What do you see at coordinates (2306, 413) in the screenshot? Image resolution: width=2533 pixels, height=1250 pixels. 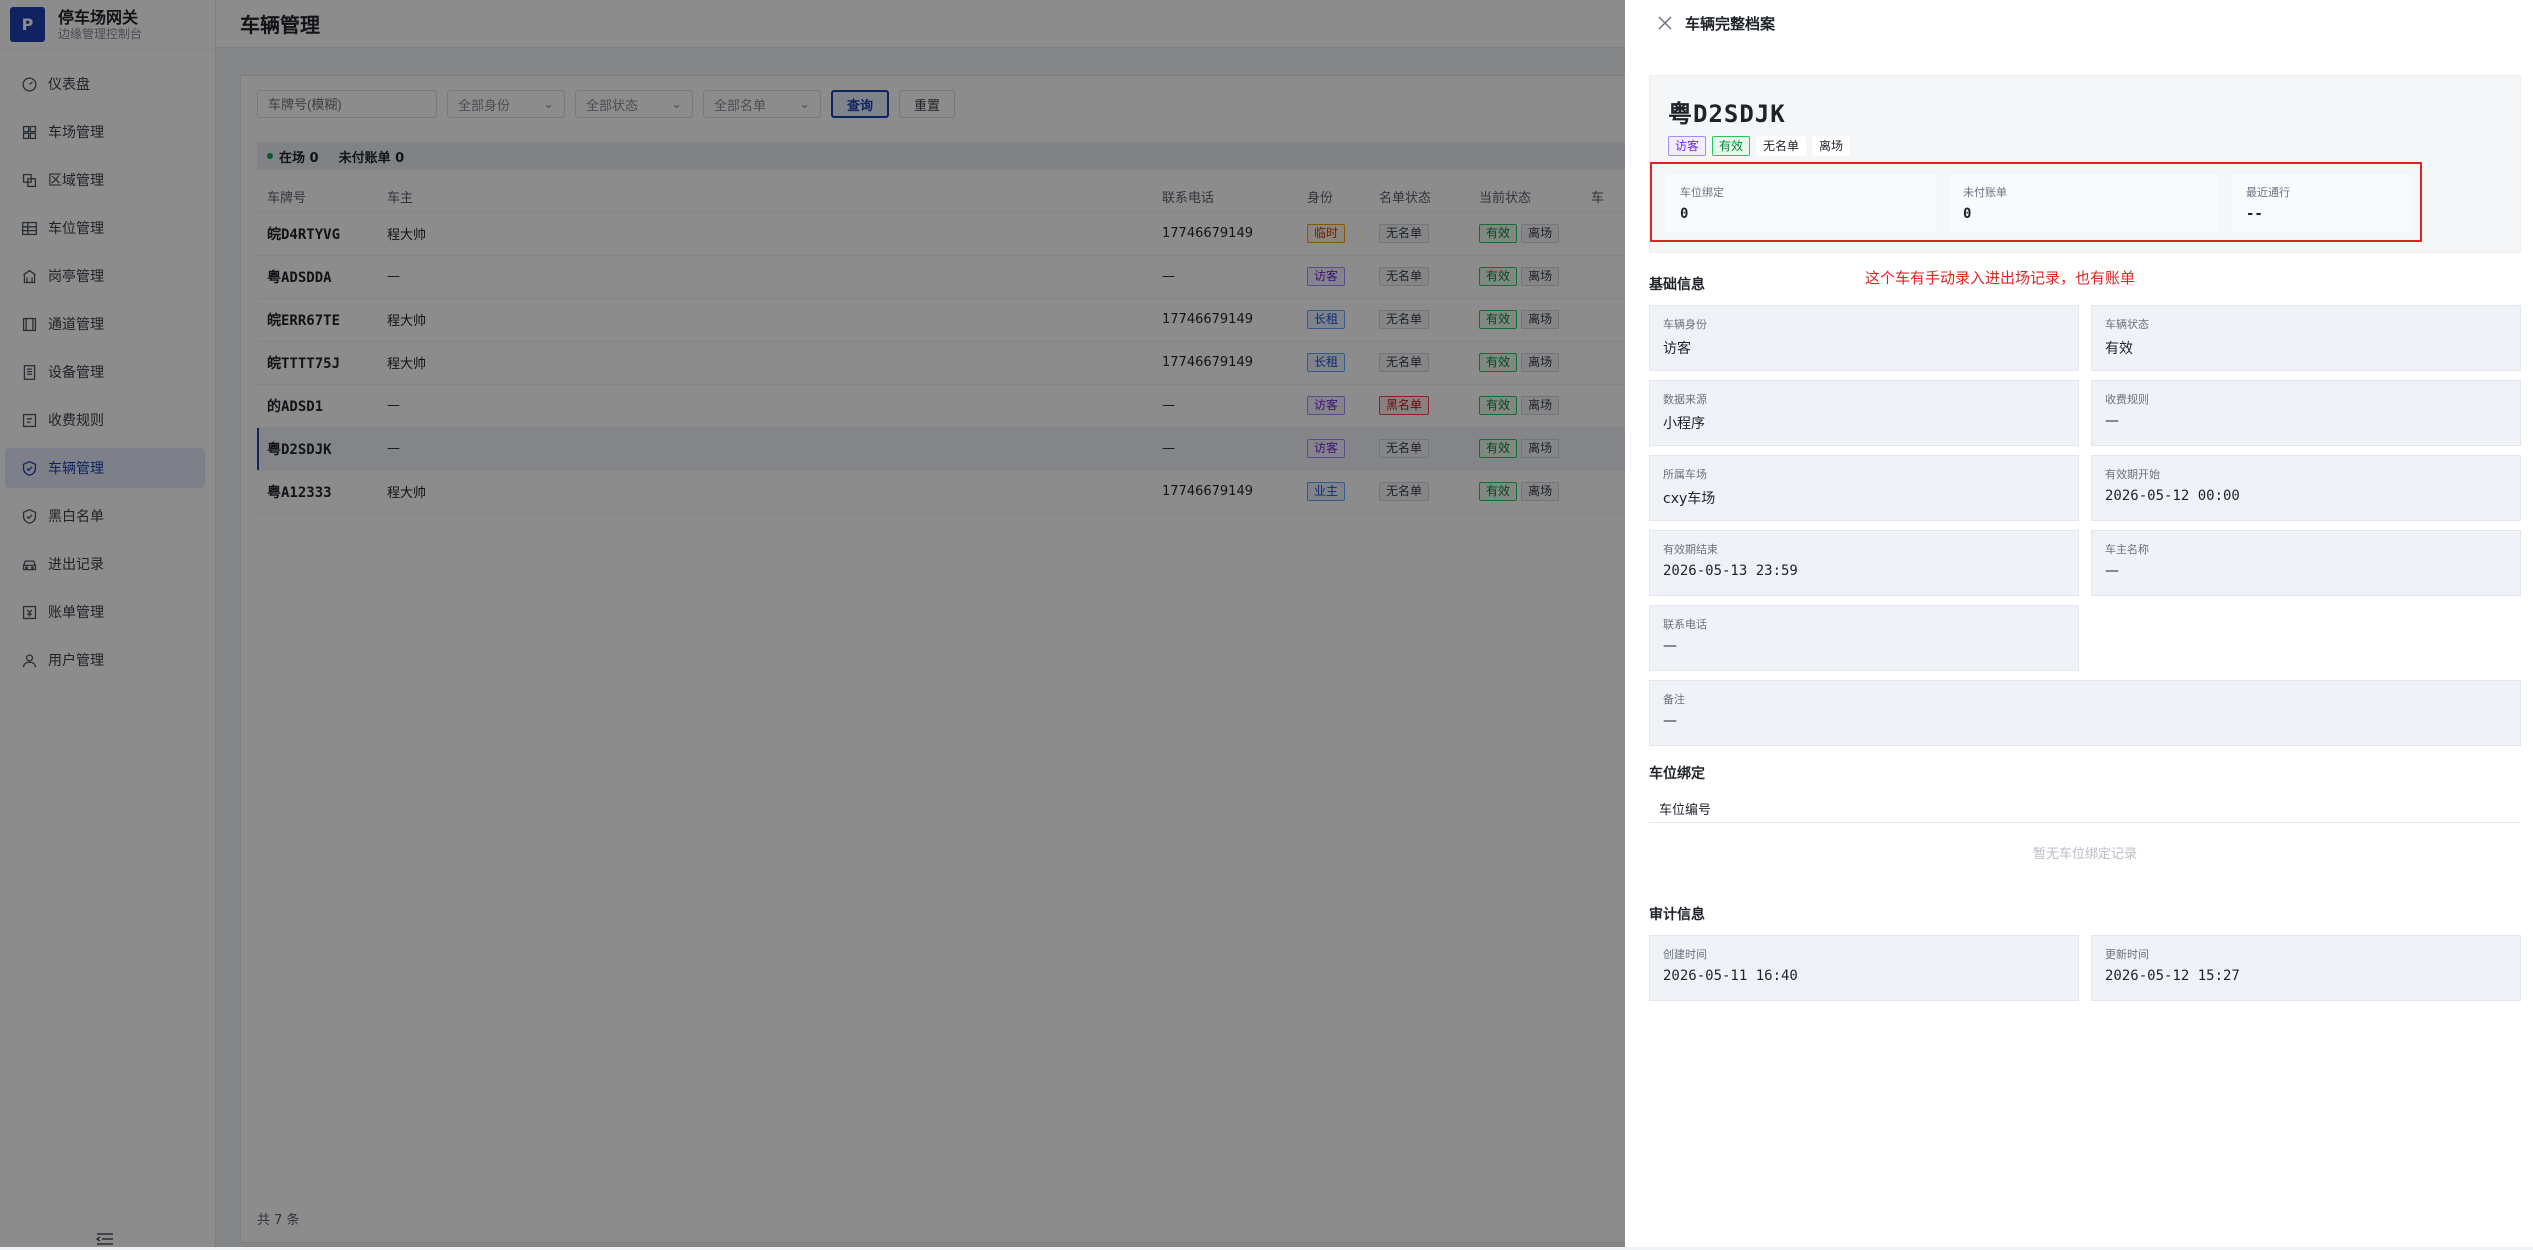 I see `field-rule: 收费规则 —` at bounding box center [2306, 413].